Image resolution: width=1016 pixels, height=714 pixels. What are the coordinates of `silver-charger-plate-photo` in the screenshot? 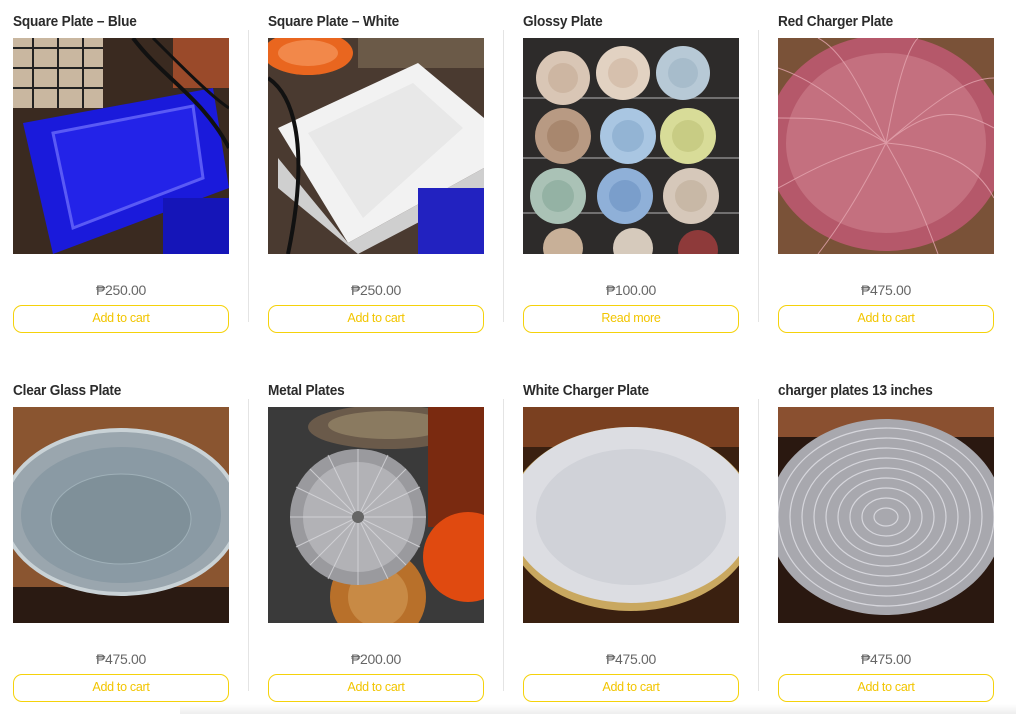 It's located at (886, 515).